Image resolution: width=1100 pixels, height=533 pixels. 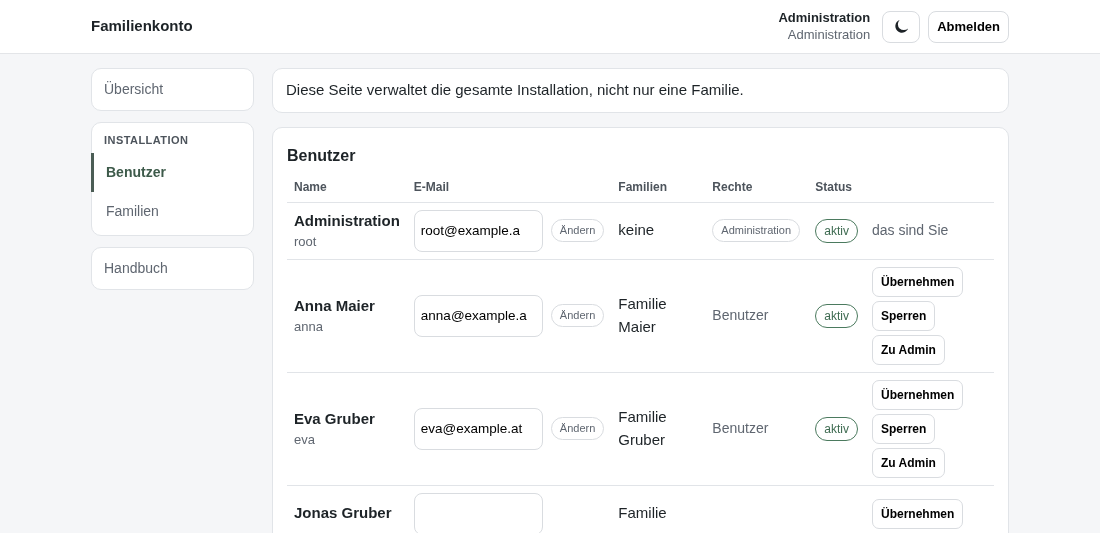 What do you see at coordinates (833, 186) in the screenshot?
I see `column-header: Status` at bounding box center [833, 186].